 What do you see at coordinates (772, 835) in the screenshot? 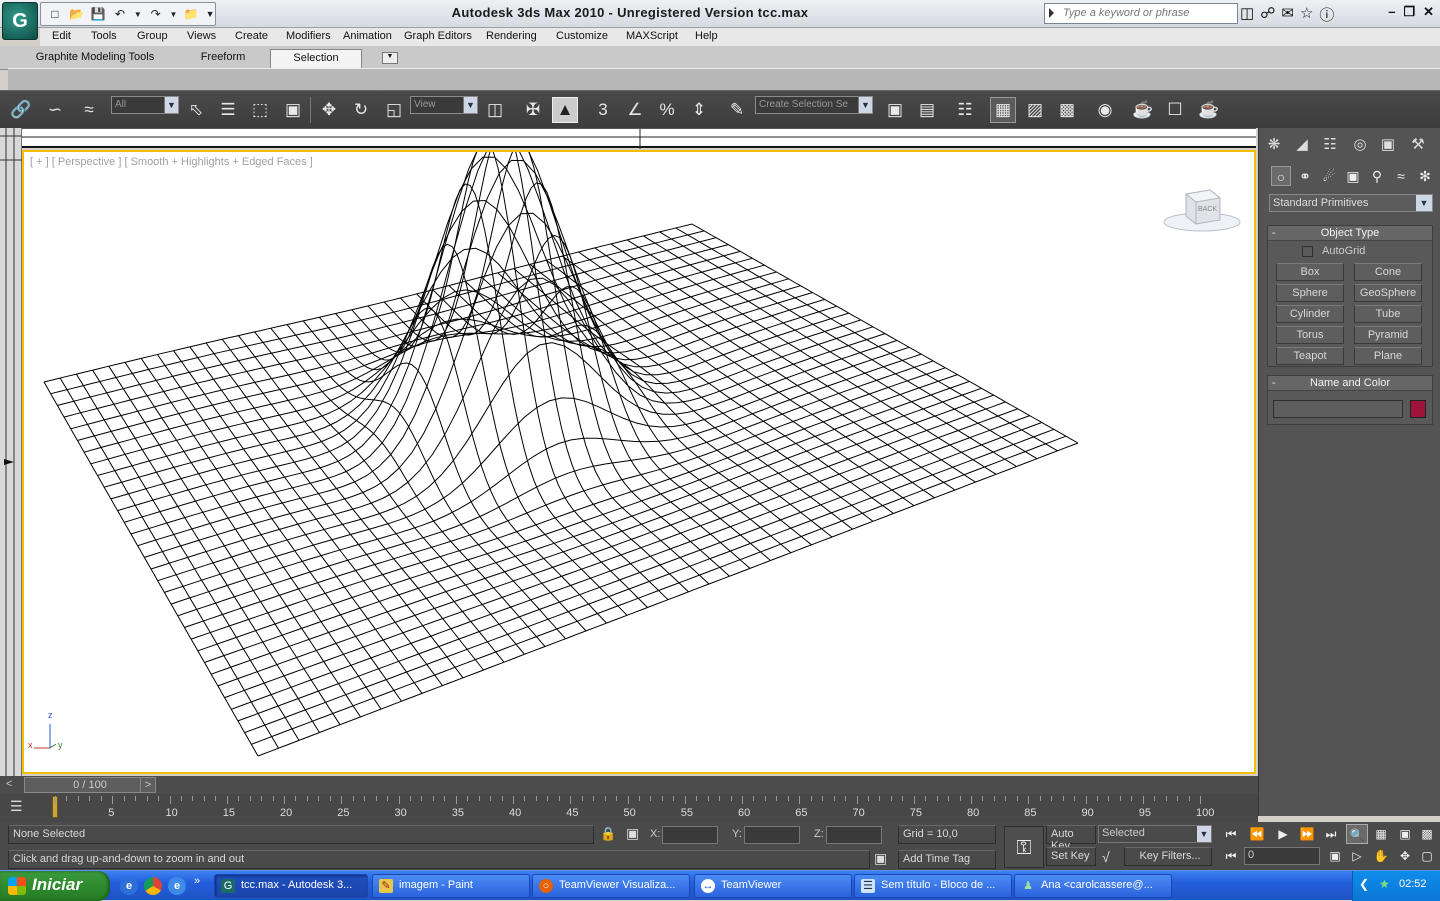
I see `y-coordinate-field` at bounding box center [772, 835].